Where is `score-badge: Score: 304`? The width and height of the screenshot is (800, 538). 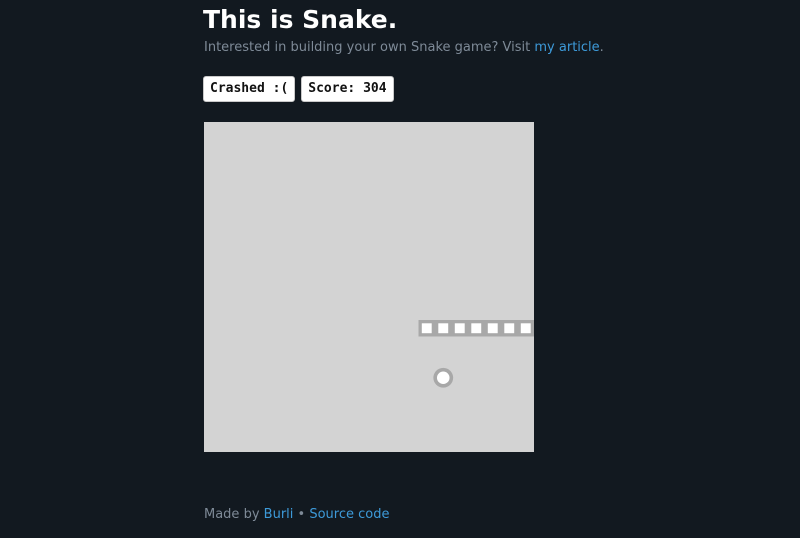 score-badge: Score: 304 is located at coordinates (347, 89).